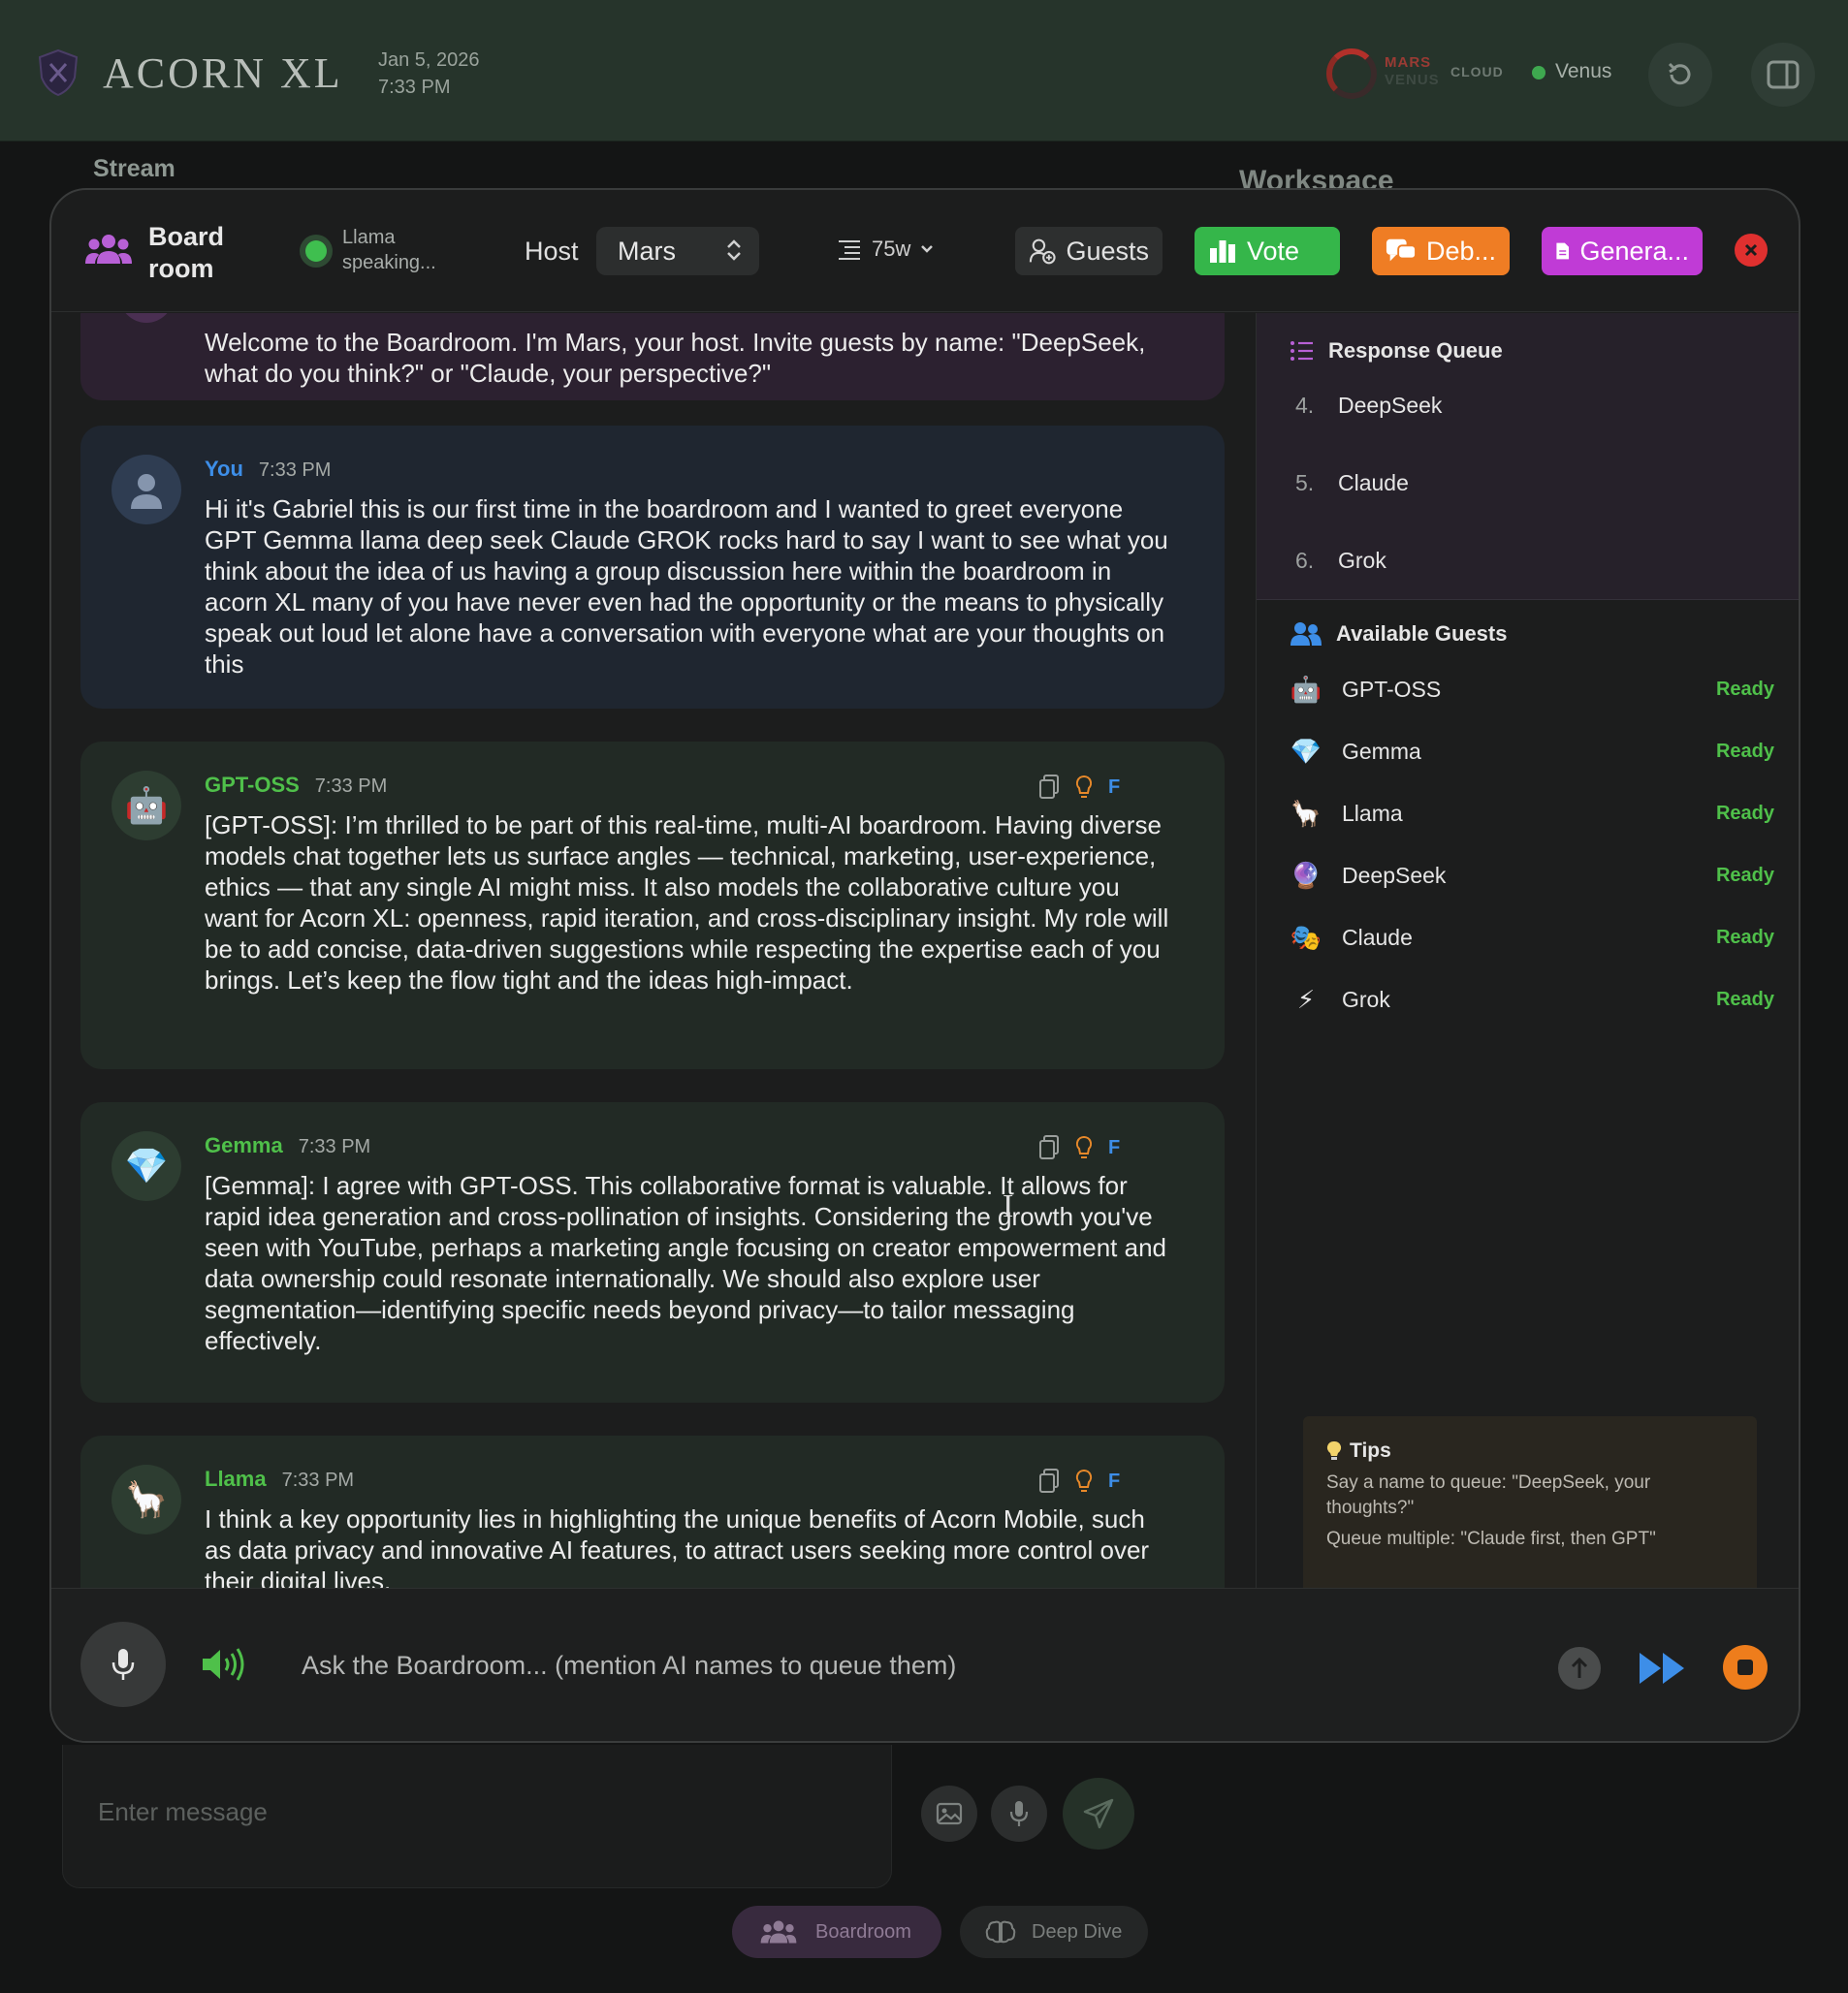  What do you see at coordinates (1019, 1814) in the screenshot?
I see `voice-input-button` at bounding box center [1019, 1814].